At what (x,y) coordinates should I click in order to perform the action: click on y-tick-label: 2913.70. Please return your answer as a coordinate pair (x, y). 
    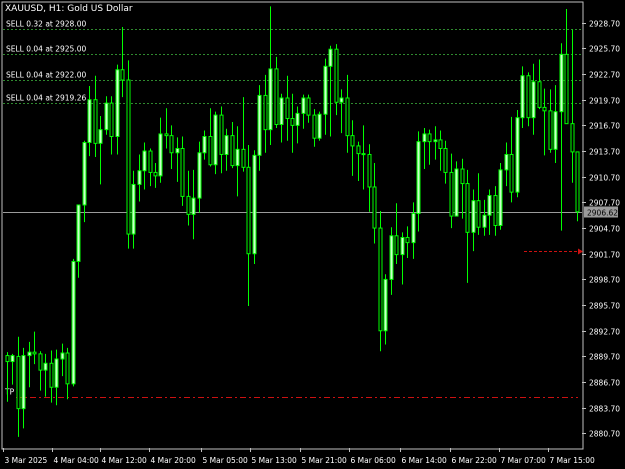
    Looking at the image, I should click on (604, 152).